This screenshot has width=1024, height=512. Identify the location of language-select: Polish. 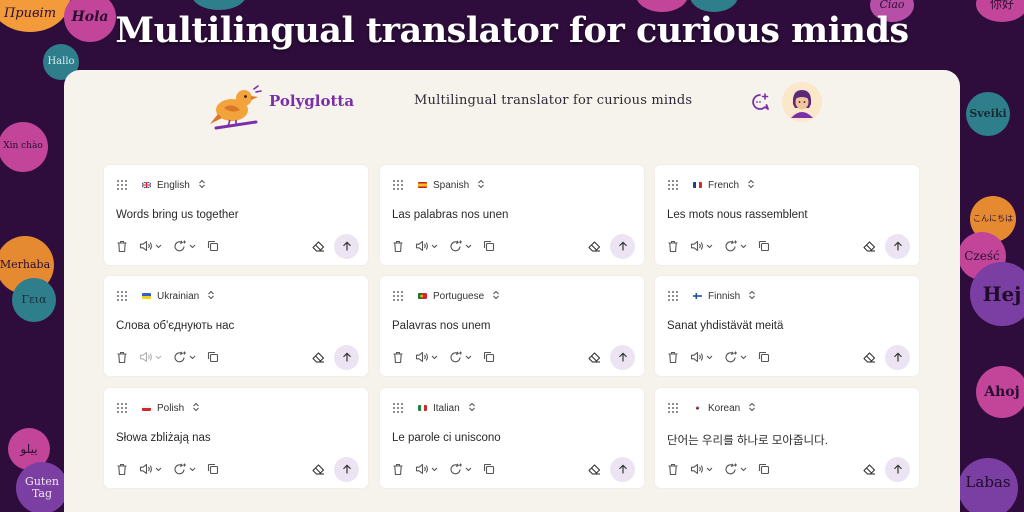
(170, 408).